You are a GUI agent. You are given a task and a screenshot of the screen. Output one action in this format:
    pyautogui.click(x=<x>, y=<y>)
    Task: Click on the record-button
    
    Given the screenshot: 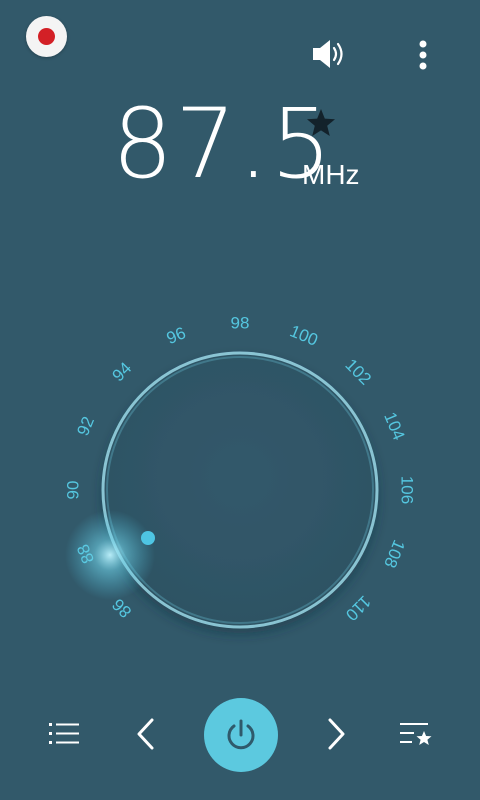 What is the action you would take?
    pyautogui.click(x=46, y=36)
    